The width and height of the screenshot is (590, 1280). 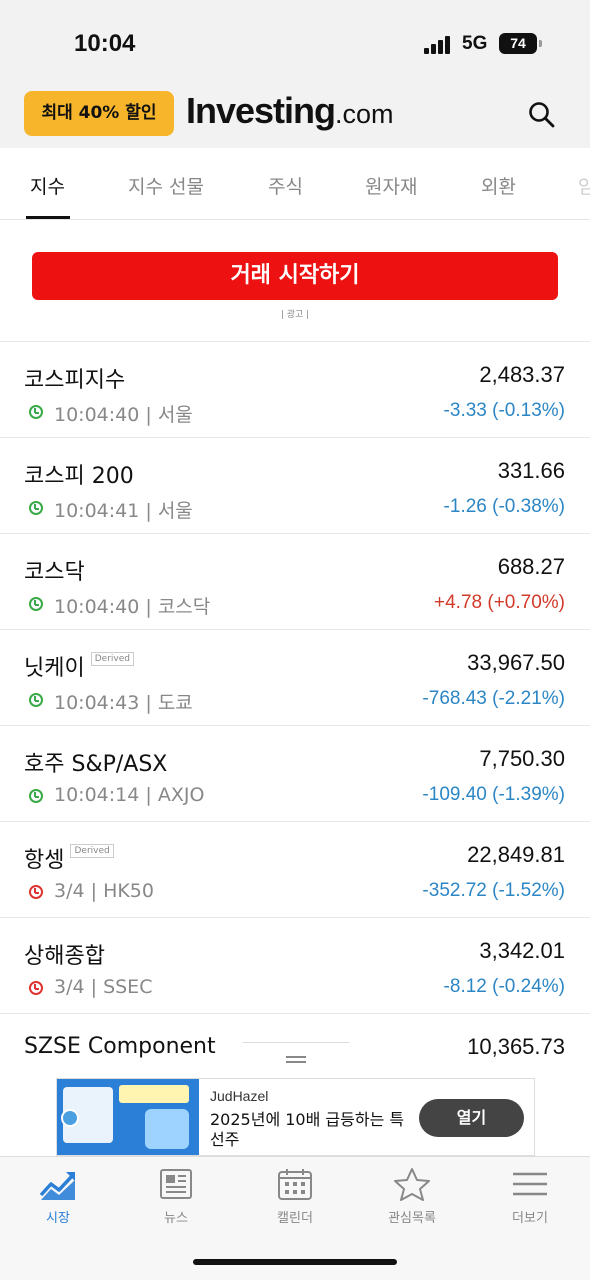 I want to click on ad-image, so click(x=128, y=1117).